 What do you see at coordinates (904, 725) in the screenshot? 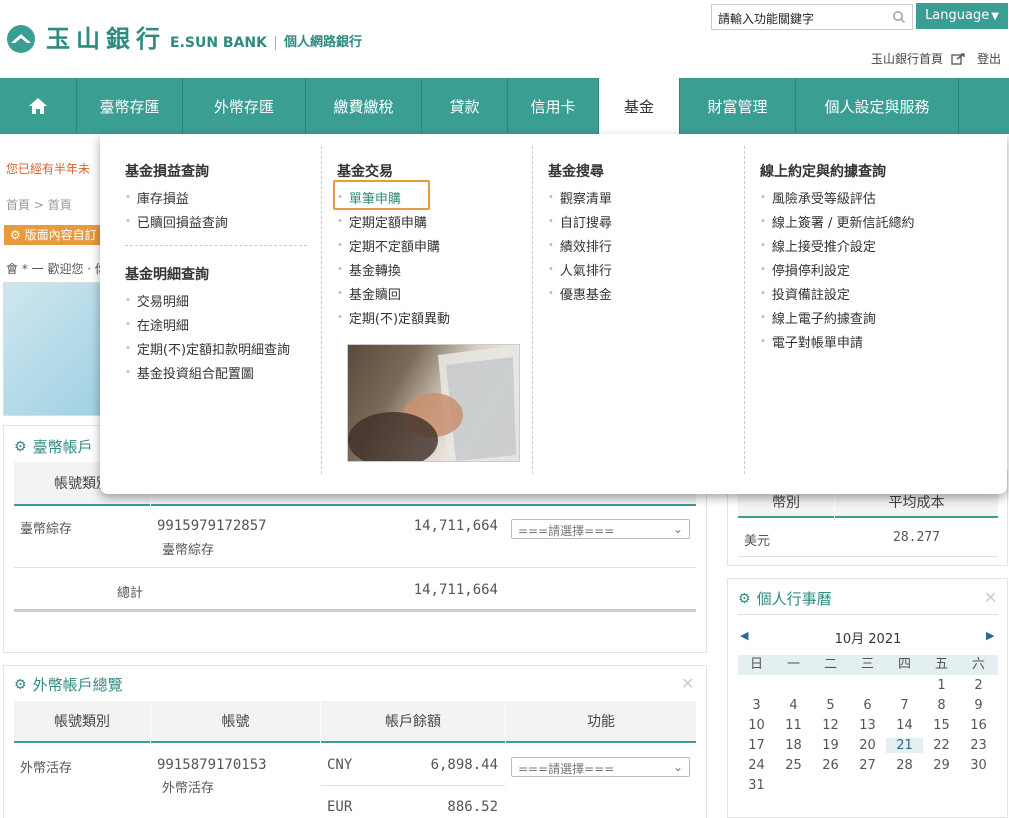
I see `calendar-day: 14` at bounding box center [904, 725].